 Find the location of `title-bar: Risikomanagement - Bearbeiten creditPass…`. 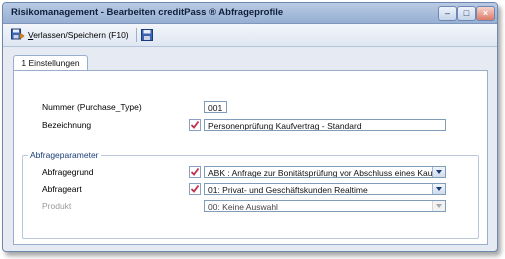

title-bar: Risikomanagement - Bearbeiten creditPass… is located at coordinates (250, 13).